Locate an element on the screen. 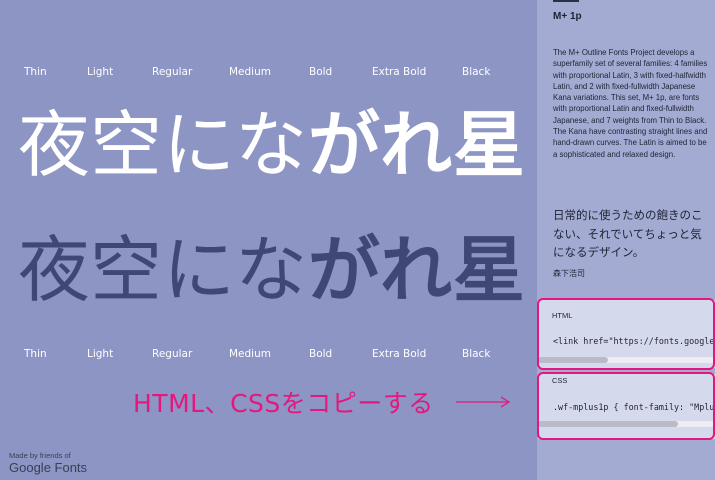  css-box-highlight is located at coordinates (626, 406).